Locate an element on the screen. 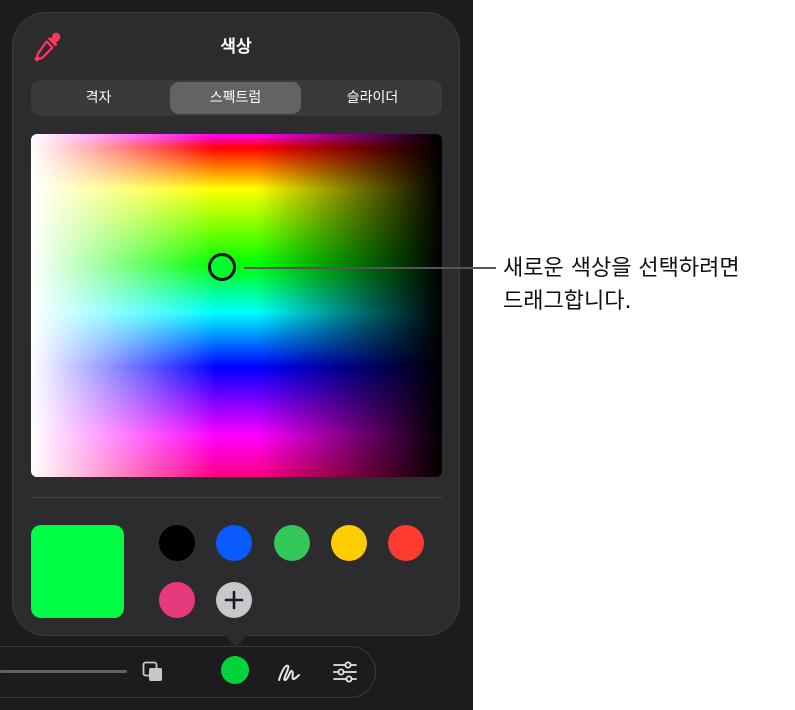 The height and width of the screenshot is (710, 795). mode-segmented-control: 격자 스펙트럼 슬라이더 is located at coordinates (236, 98).